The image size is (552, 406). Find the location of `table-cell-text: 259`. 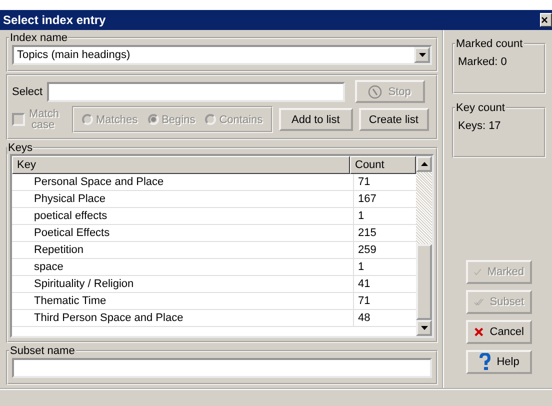

table-cell-text: 259 is located at coordinates (367, 250).